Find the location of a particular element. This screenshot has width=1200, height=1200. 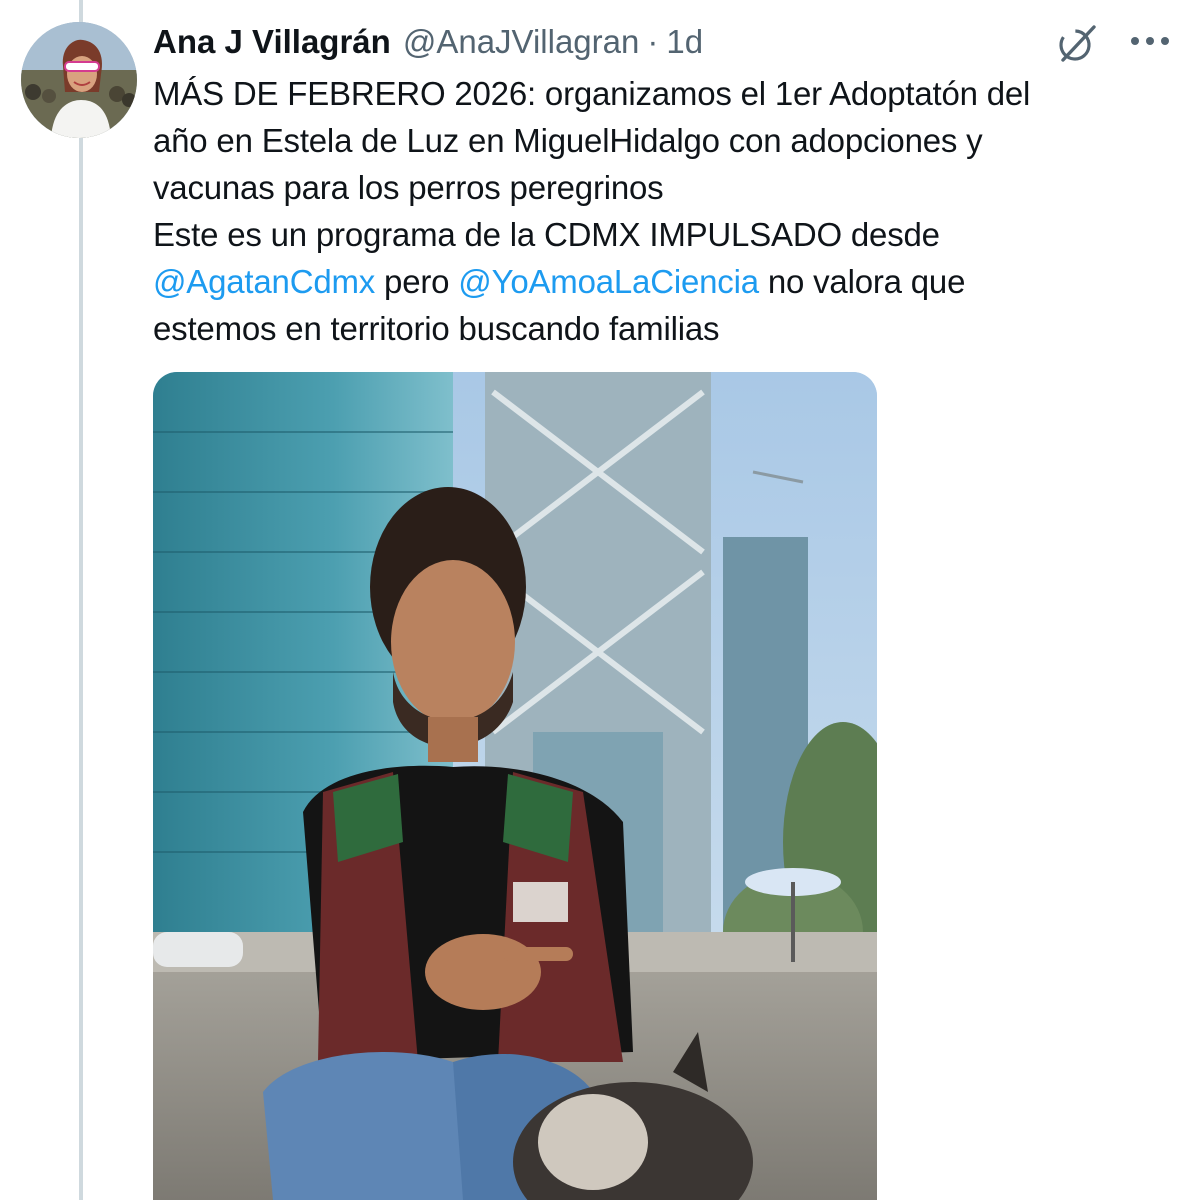

connector-text: pero is located at coordinates (417, 281).